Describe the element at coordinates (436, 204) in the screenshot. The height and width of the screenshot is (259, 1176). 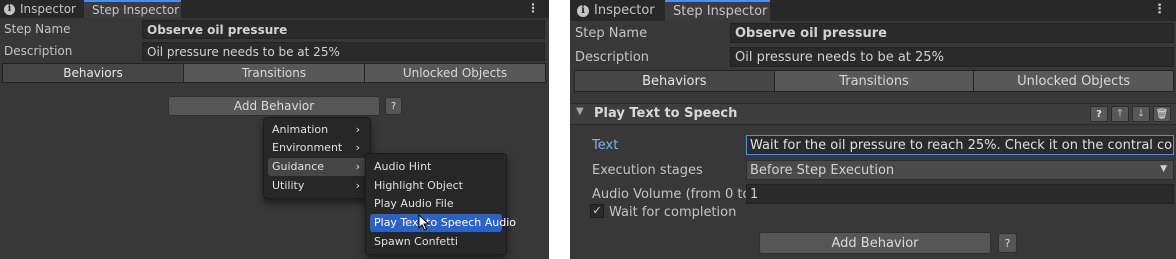
I see `submenu-item-play-audio-file: Play Audio File` at that location.